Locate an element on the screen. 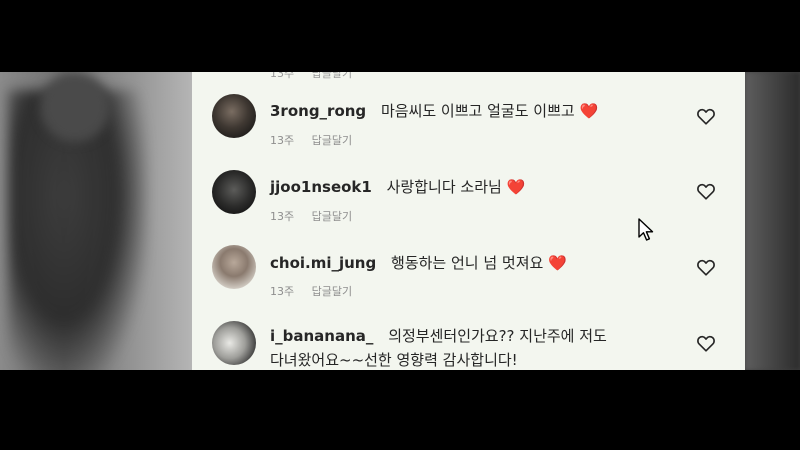  comment-text: 마음씨도 이쁘고 얼굴도 이쁘고 is located at coordinates (477, 111).